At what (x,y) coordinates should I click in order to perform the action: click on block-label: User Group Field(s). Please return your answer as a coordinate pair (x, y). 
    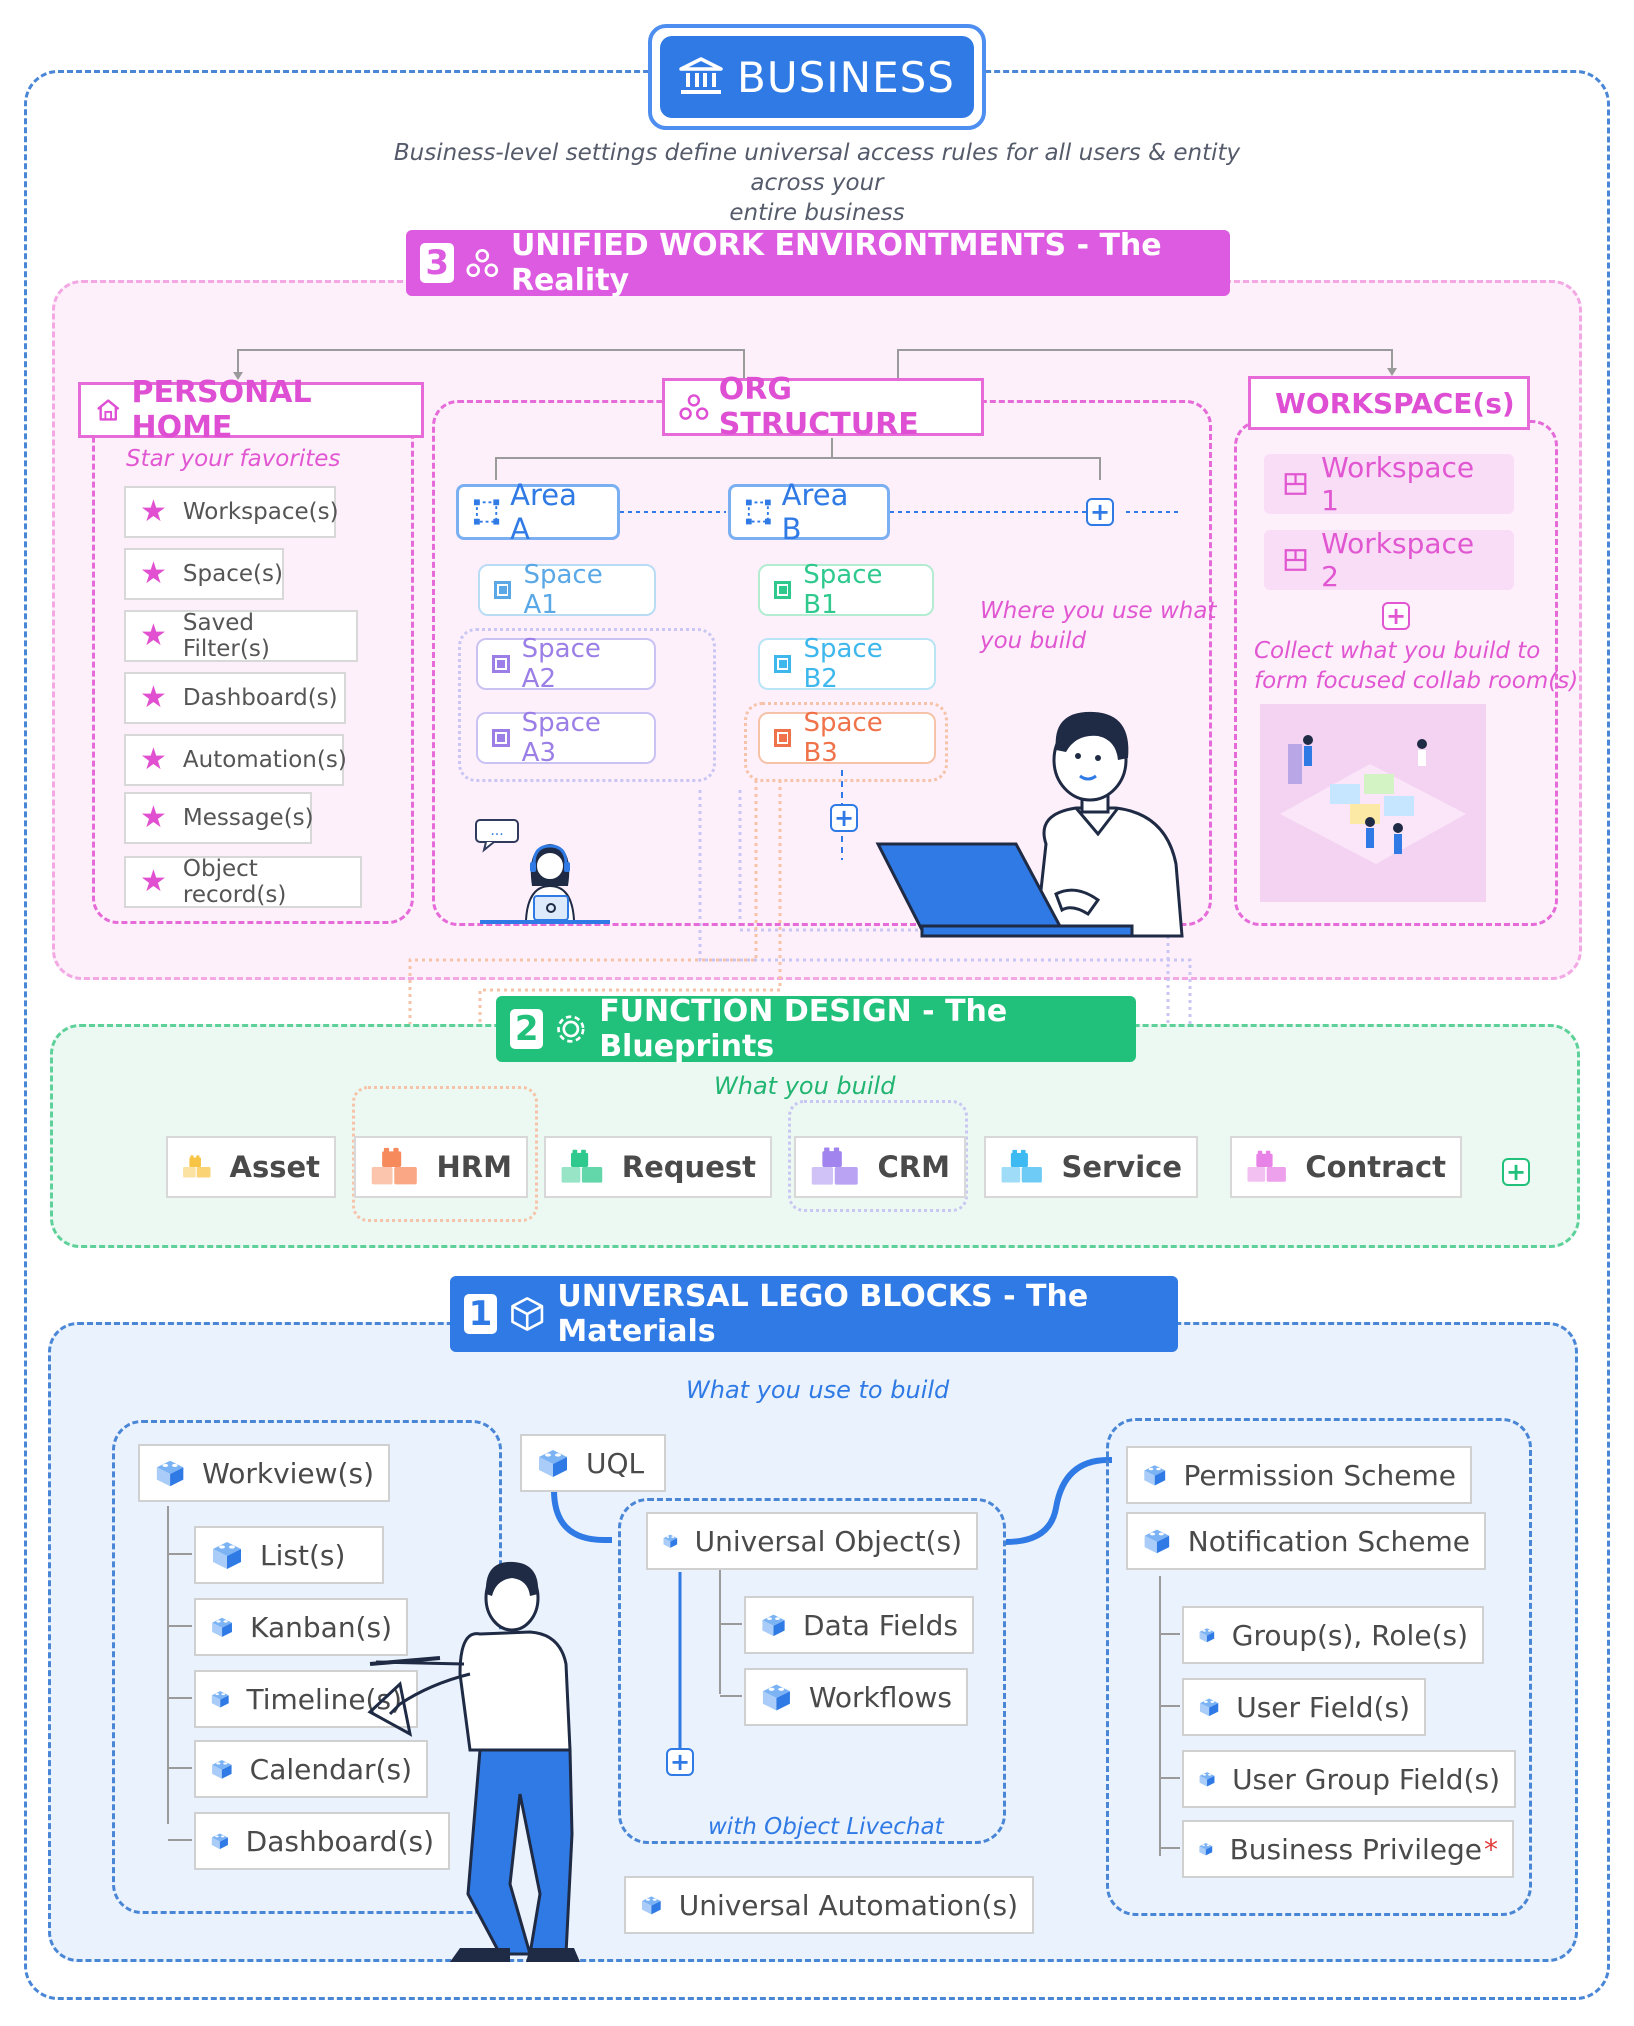
    Looking at the image, I should click on (1366, 1779).